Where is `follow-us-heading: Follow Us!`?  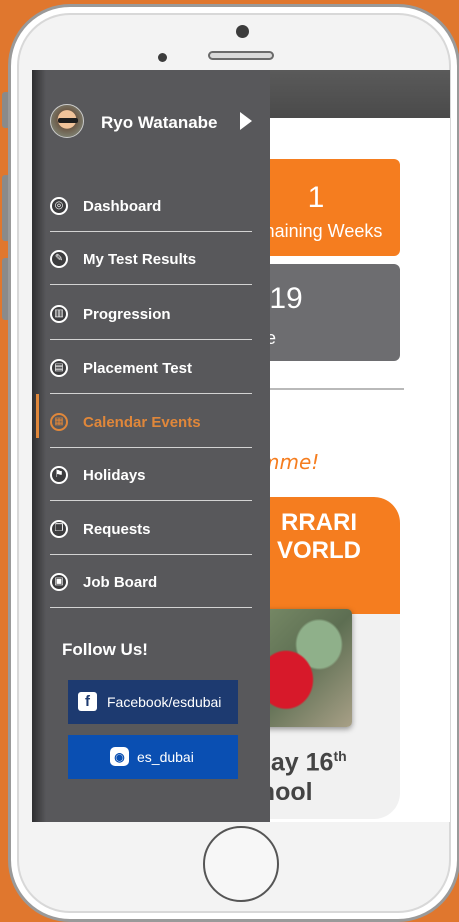
follow-us-heading: Follow Us! is located at coordinates (105, 649).